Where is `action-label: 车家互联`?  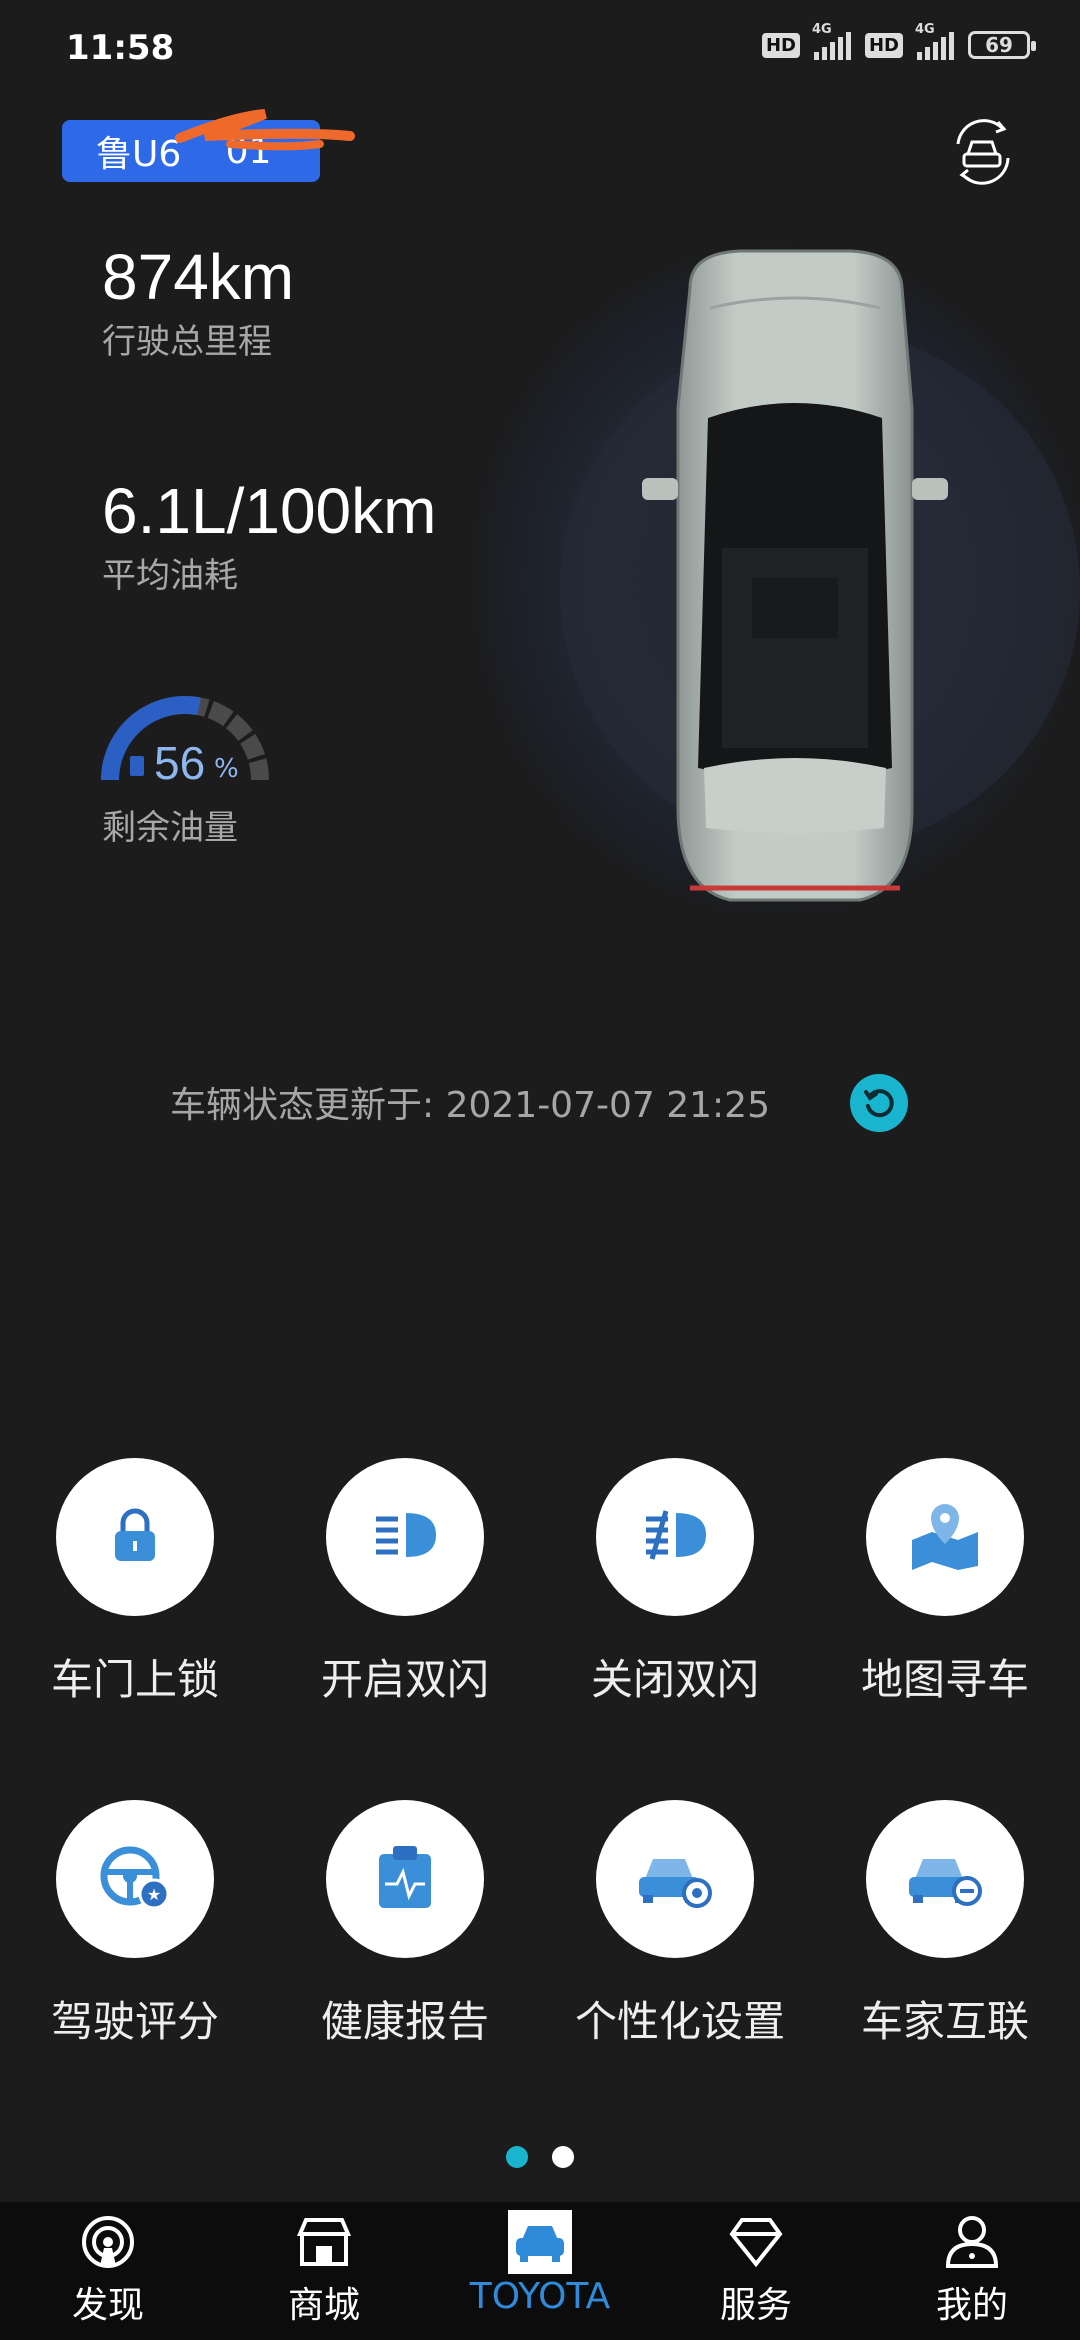
action-label: 车家互联 is located at coordinates (944, 2021).